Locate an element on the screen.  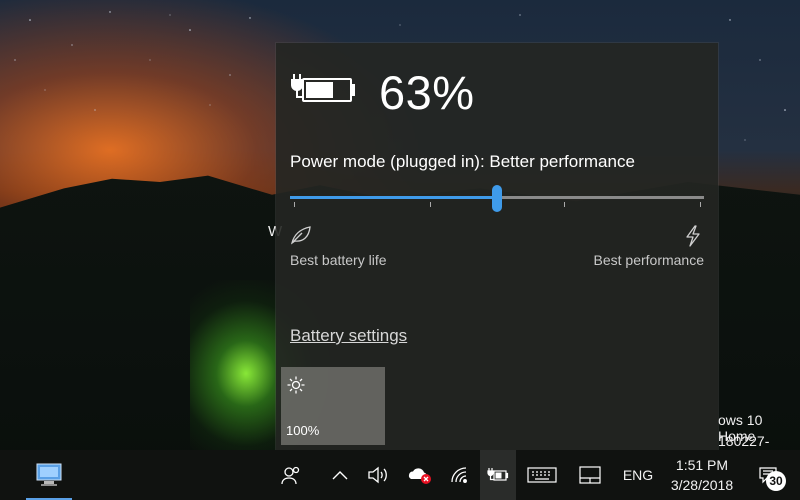
wifi-icon is located at coordinates (460, 475).